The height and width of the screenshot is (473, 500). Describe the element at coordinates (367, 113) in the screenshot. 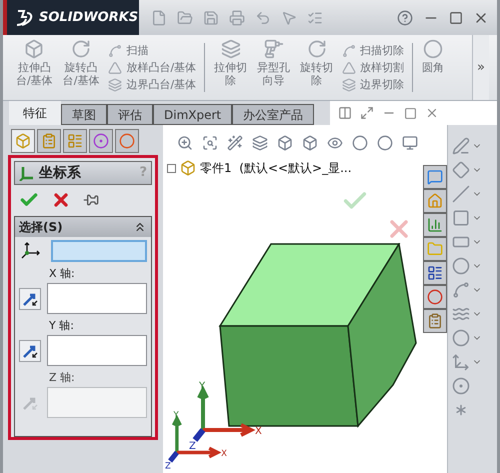

I see `view-icon` at that location.